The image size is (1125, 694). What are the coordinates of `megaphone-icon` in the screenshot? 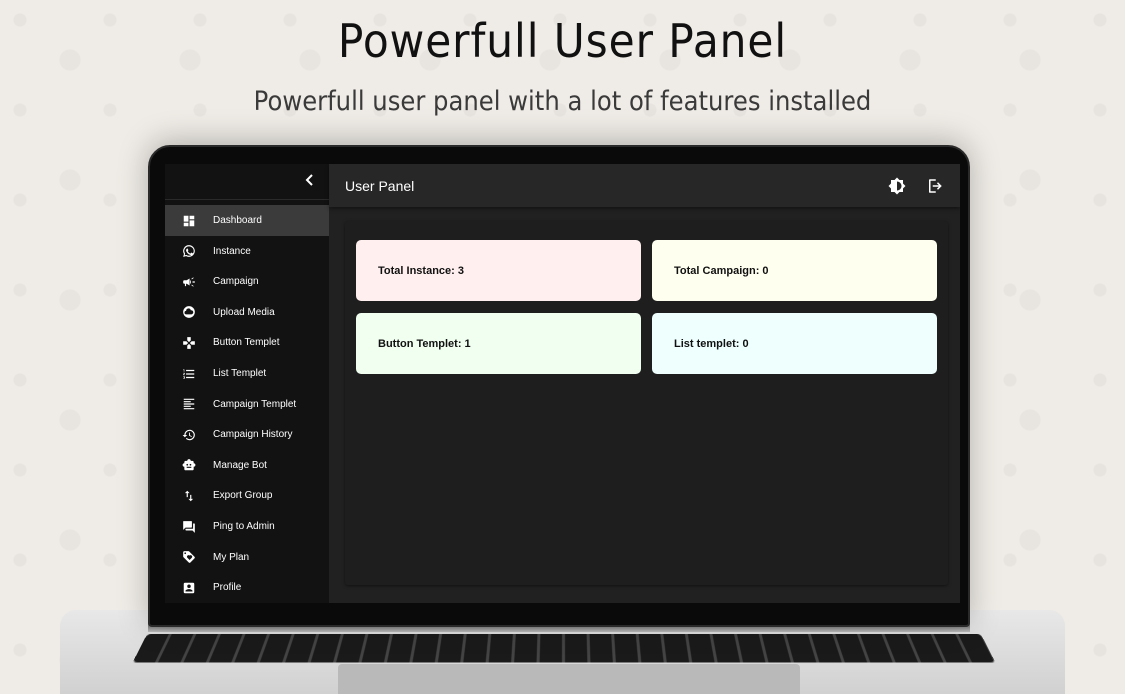 It's located at (189, 282).